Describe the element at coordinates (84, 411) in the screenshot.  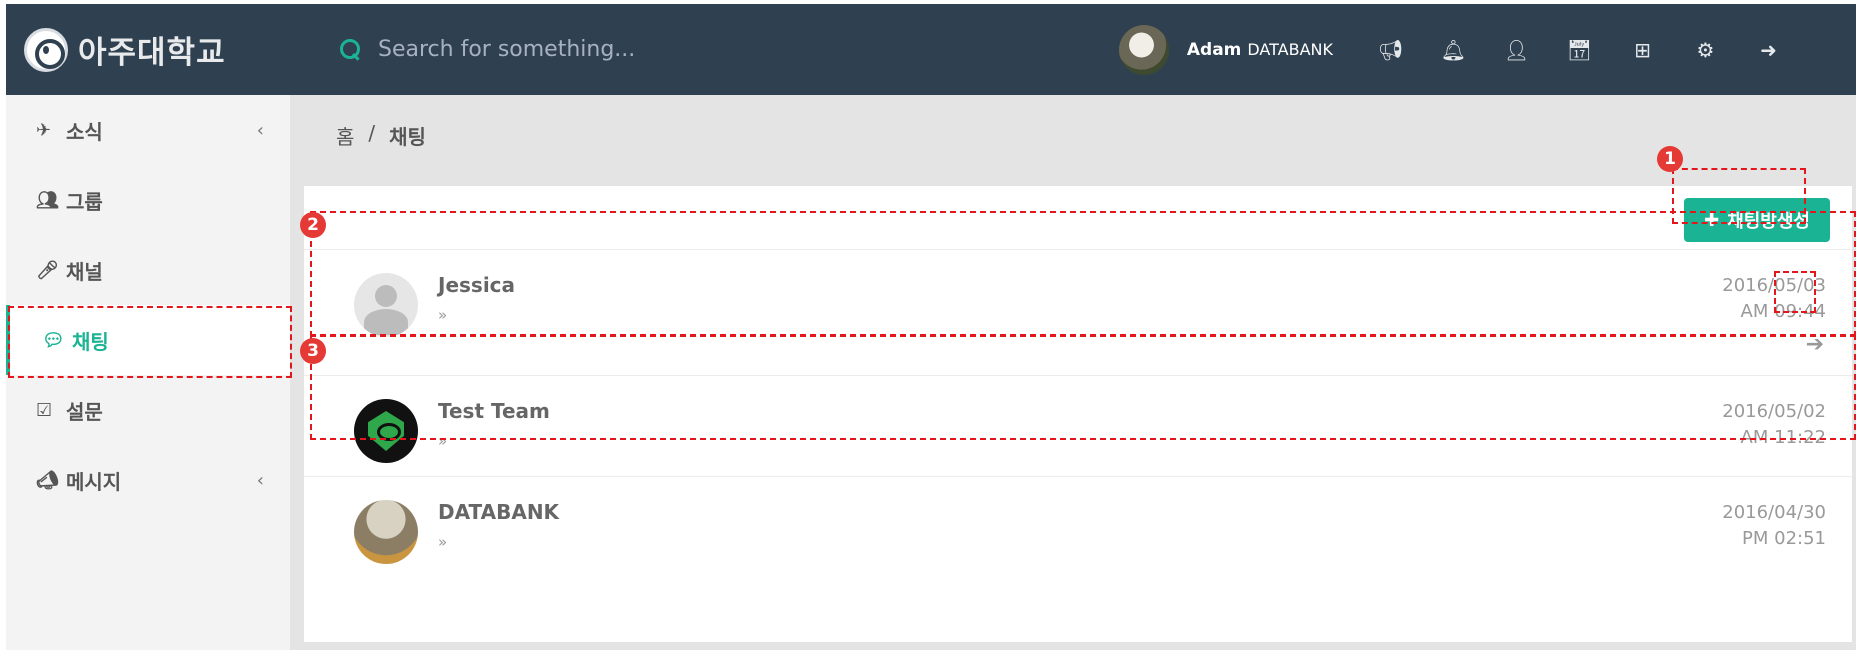
I see `sidebar-item-label: 설문` at that location.